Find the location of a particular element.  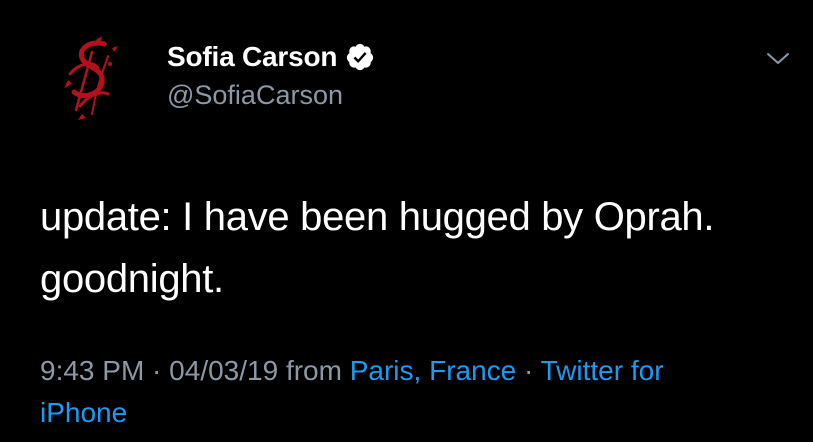

tweet-text-line: goodnight. is located at coordinates (132, 279).